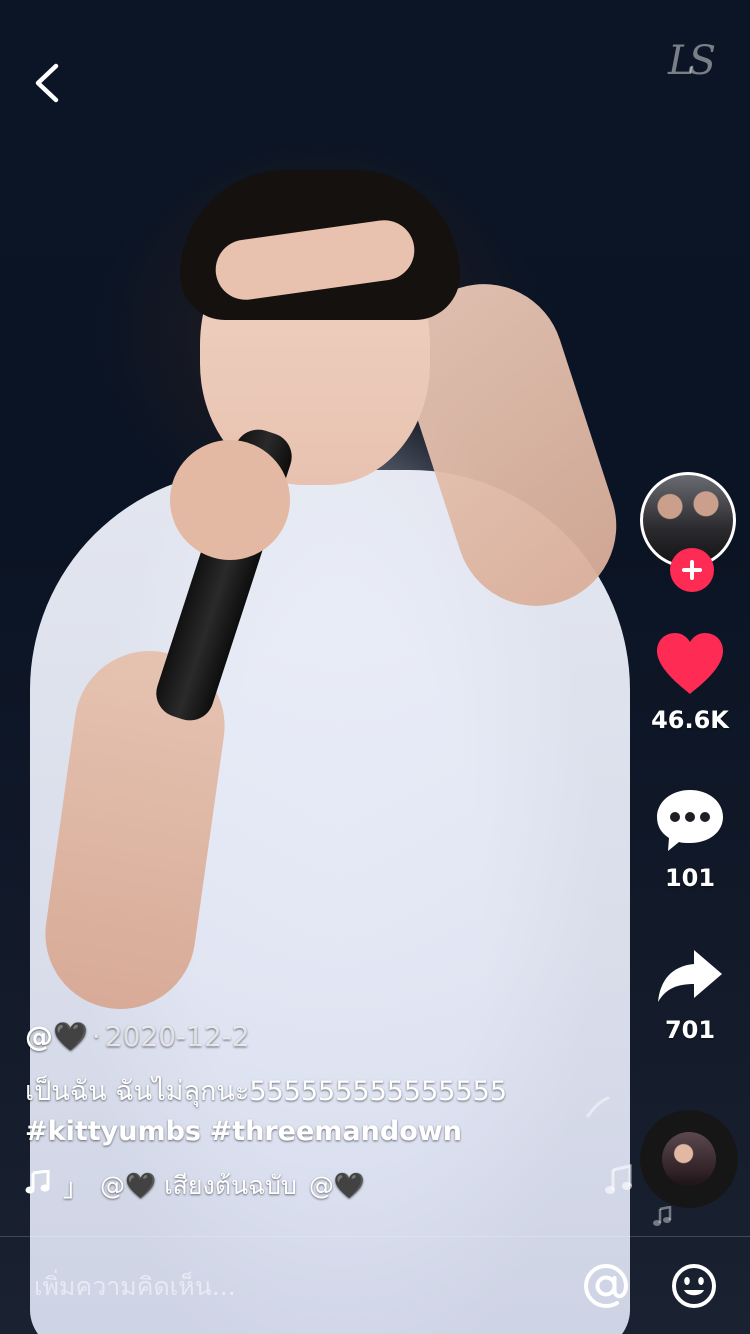  I want to click on music-disc-button, so click(689, 1159).